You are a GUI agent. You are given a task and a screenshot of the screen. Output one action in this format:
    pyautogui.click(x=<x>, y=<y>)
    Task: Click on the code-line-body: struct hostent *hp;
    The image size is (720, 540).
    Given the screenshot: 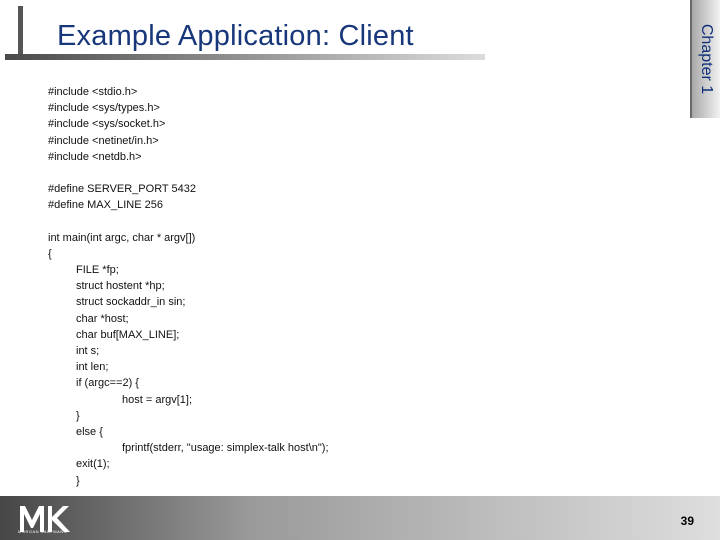 What is the action you would take?
    pyautogui.click(x=120, y=286)
    